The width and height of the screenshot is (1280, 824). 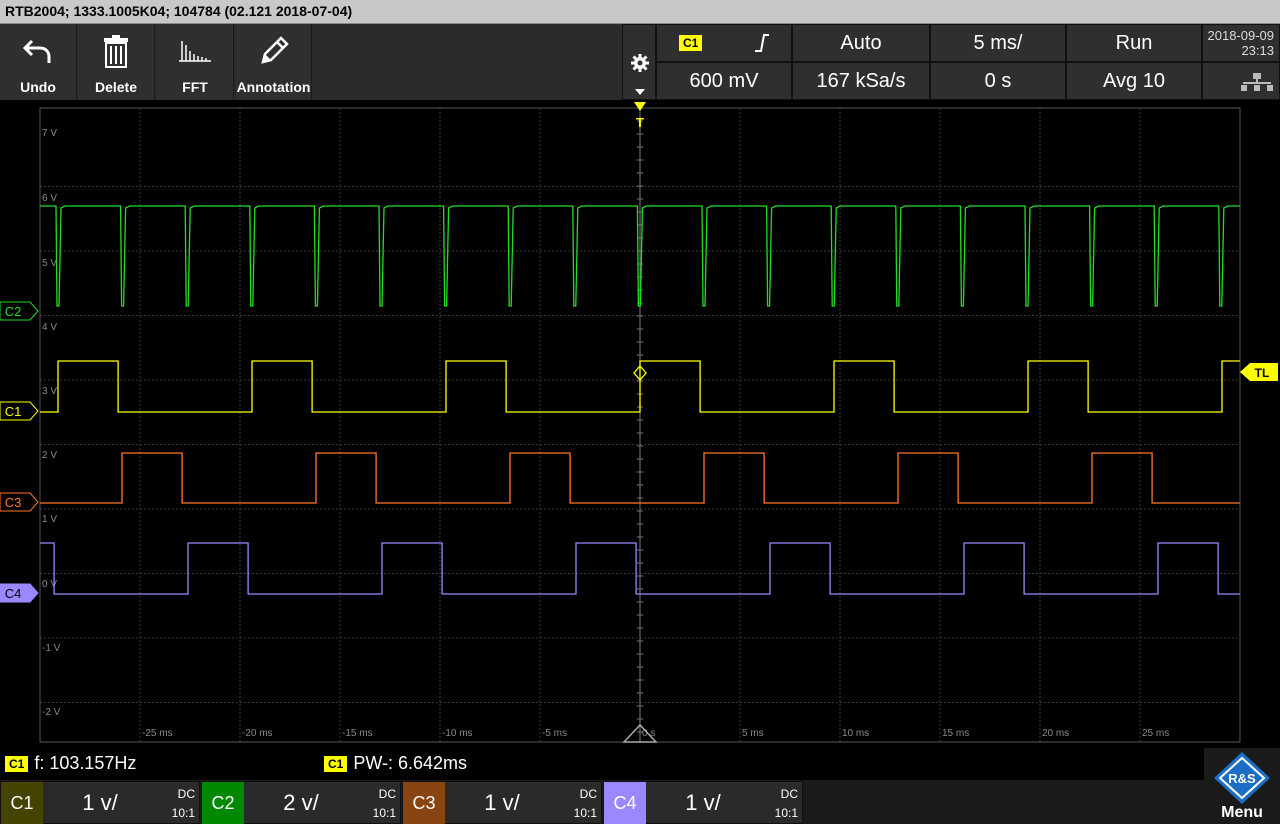 What do you see at coordinates (1242, 778) in the screenshot?
I see `rs-logo: R&S` at bounding box center [1242, 778].